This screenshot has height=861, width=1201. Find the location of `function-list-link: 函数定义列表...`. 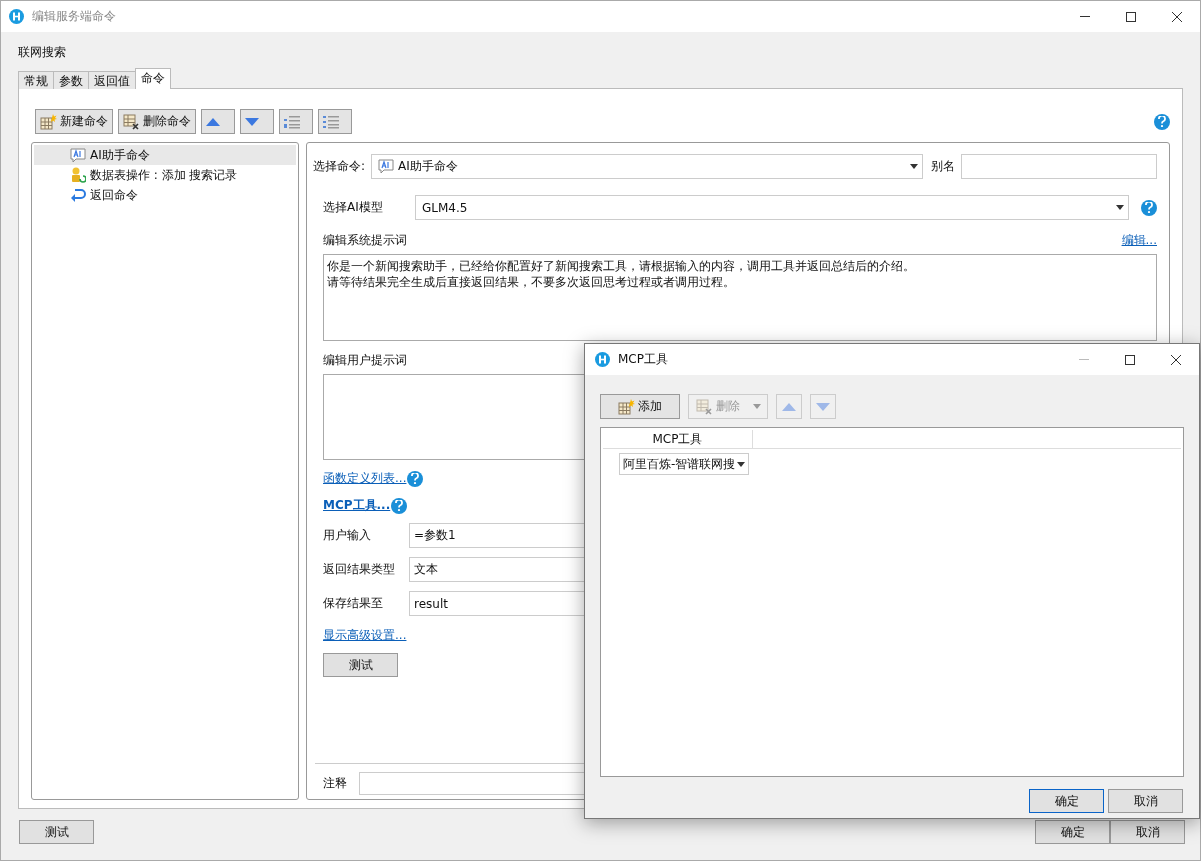

function-list-link: 函数定义列表... is located at coordinates (365, 478).